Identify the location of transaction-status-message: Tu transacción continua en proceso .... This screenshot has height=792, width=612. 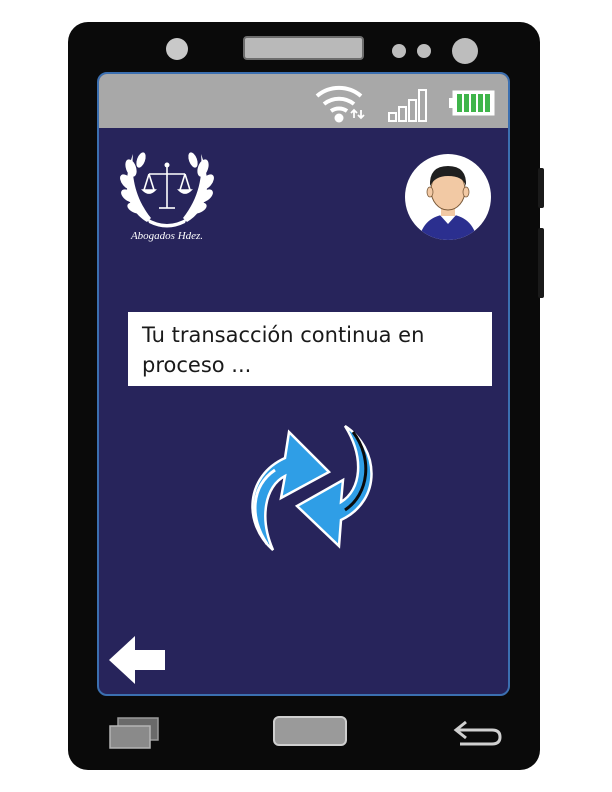
(310, 349).